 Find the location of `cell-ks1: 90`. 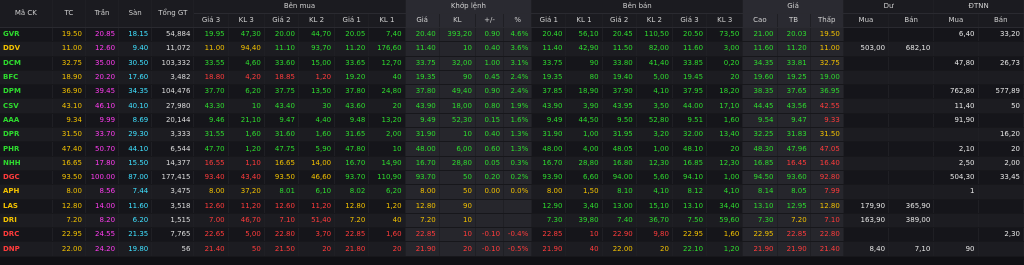

cell-ks1: 90 is located at coordinates (584, 63).